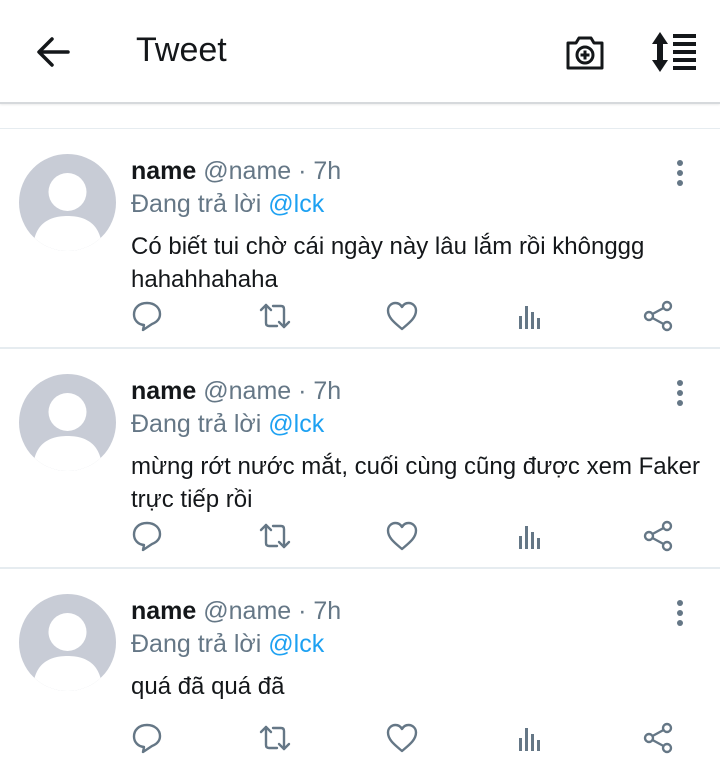 This screenshot has height=769, width=720. I want to click on sort-button, so click(672, 52).